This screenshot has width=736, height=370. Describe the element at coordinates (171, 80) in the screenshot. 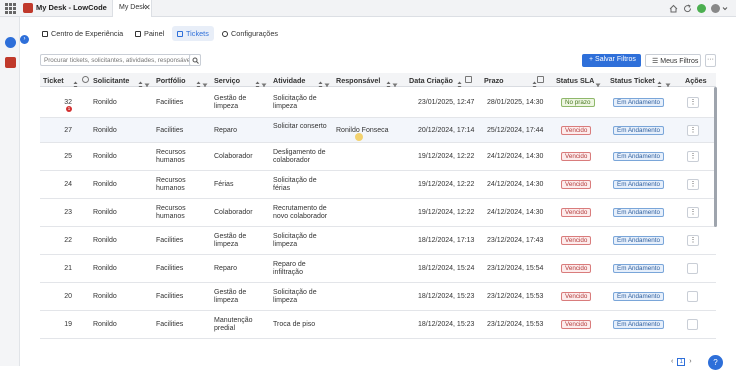

I see `column-header: Portfólio` at that location.